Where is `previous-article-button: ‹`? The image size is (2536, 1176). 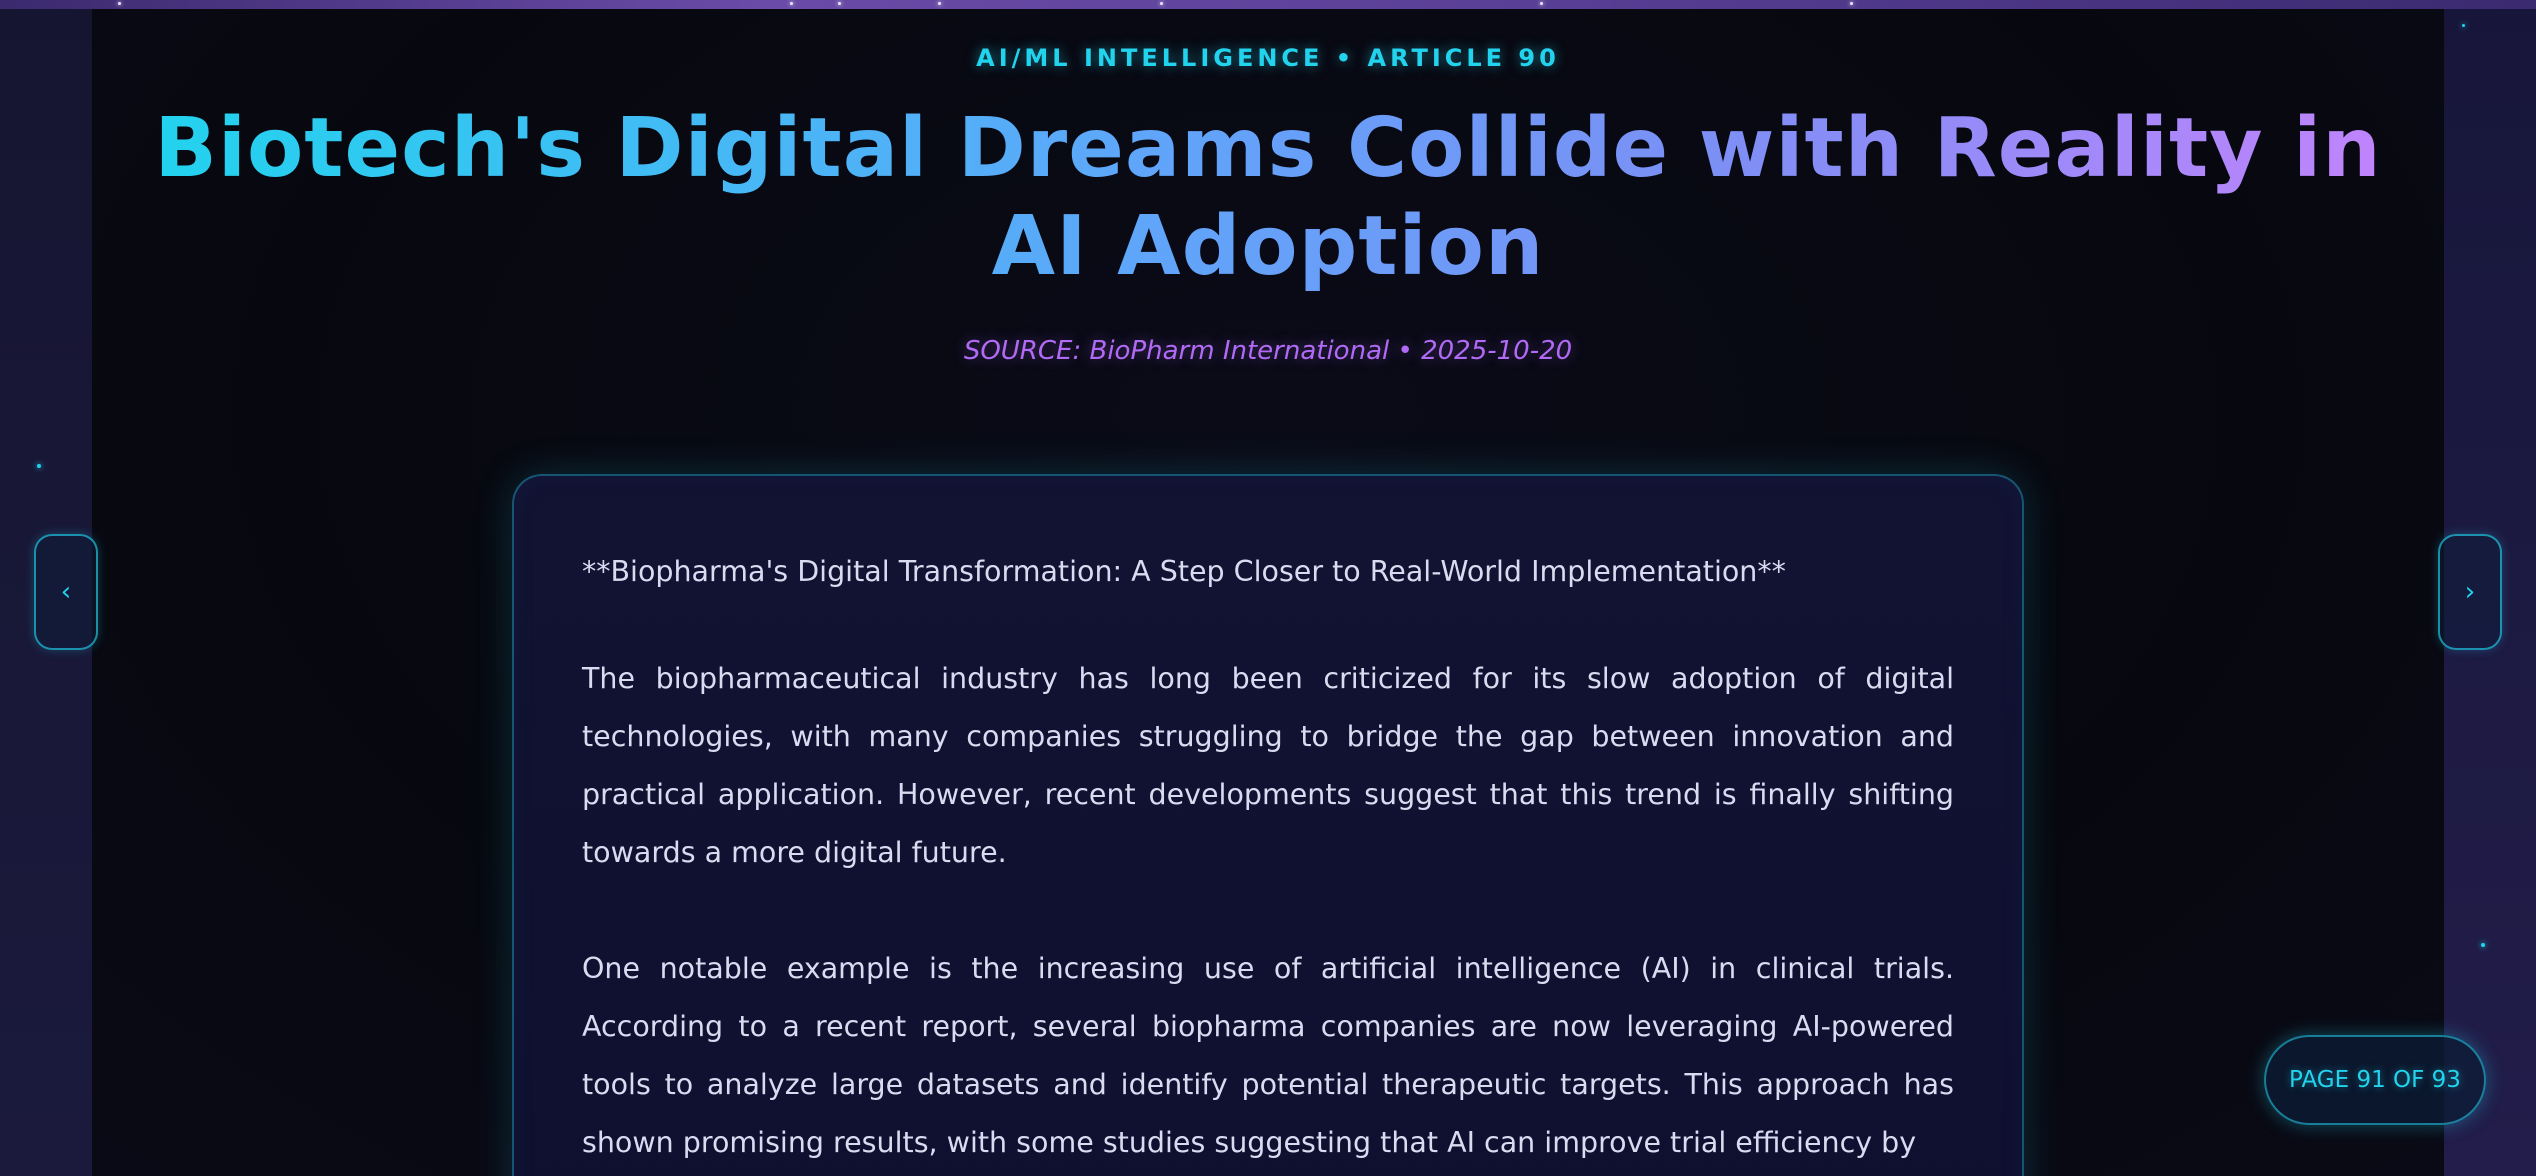
previous-article-button: ‹ is located at coordinates (66, 592).